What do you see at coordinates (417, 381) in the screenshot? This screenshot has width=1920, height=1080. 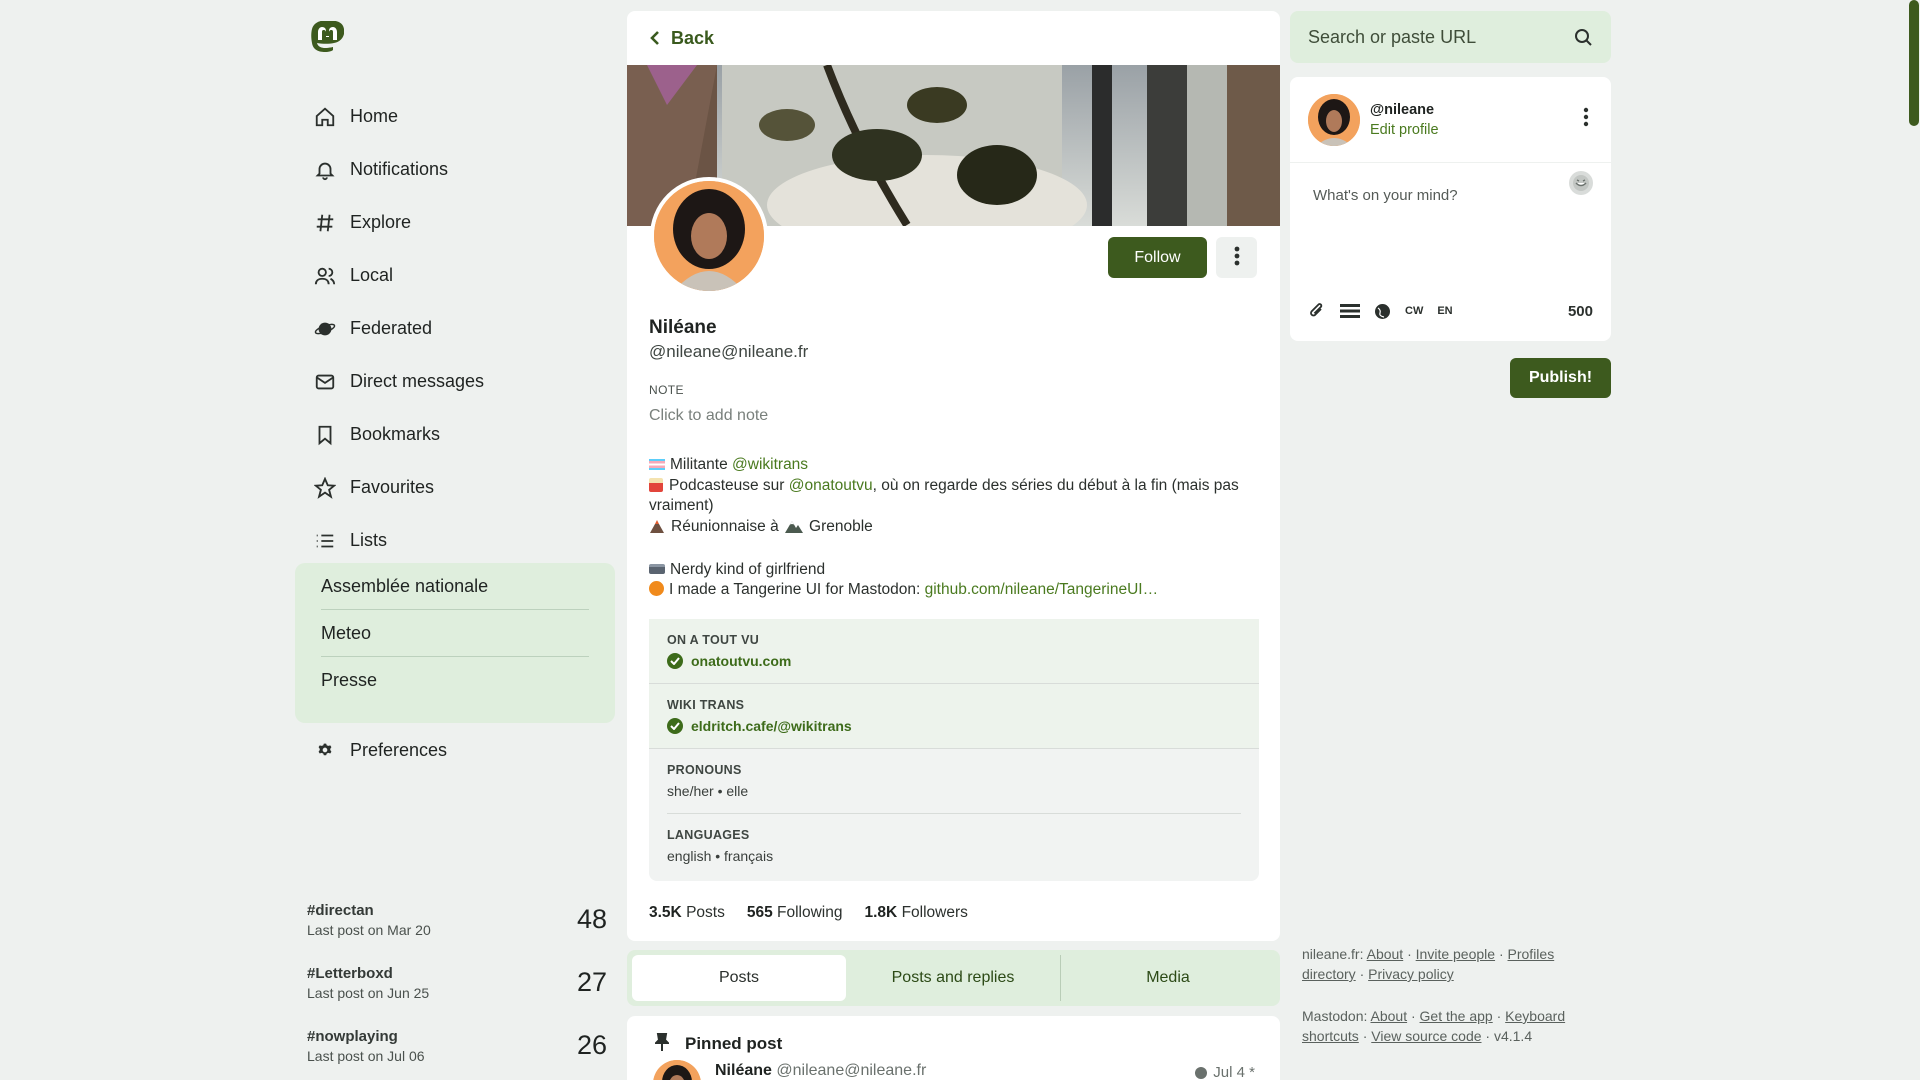 I see `nav-label: Direct messages` at bounding box center [417, 381].